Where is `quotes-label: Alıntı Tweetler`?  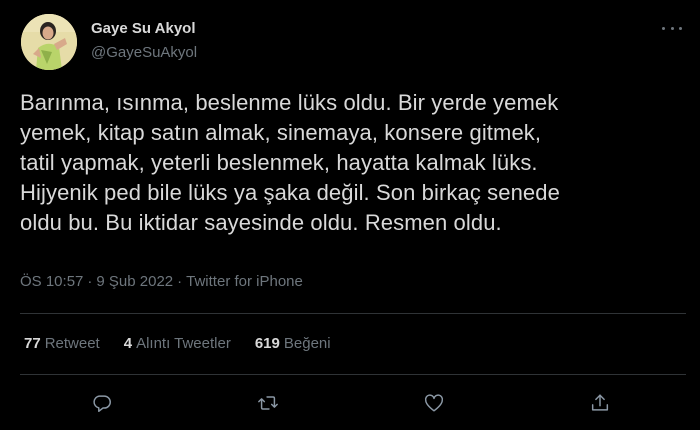
quotes-label: Alıntı Tweetler is located at coordinates (183, 343).